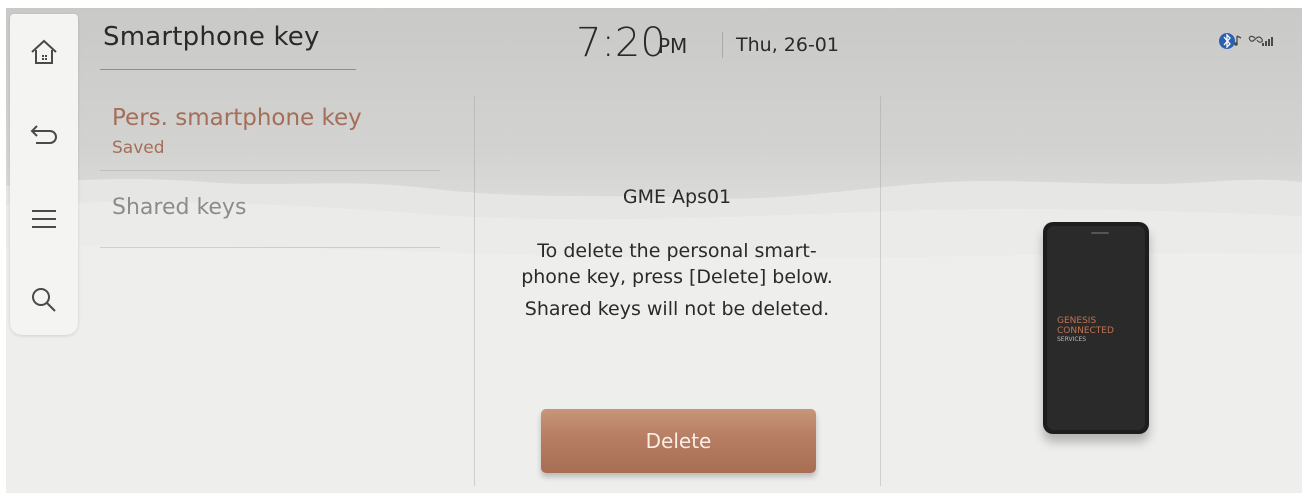  I want to click on list-item-shared-keys: Shared keys, so click(270, 209).